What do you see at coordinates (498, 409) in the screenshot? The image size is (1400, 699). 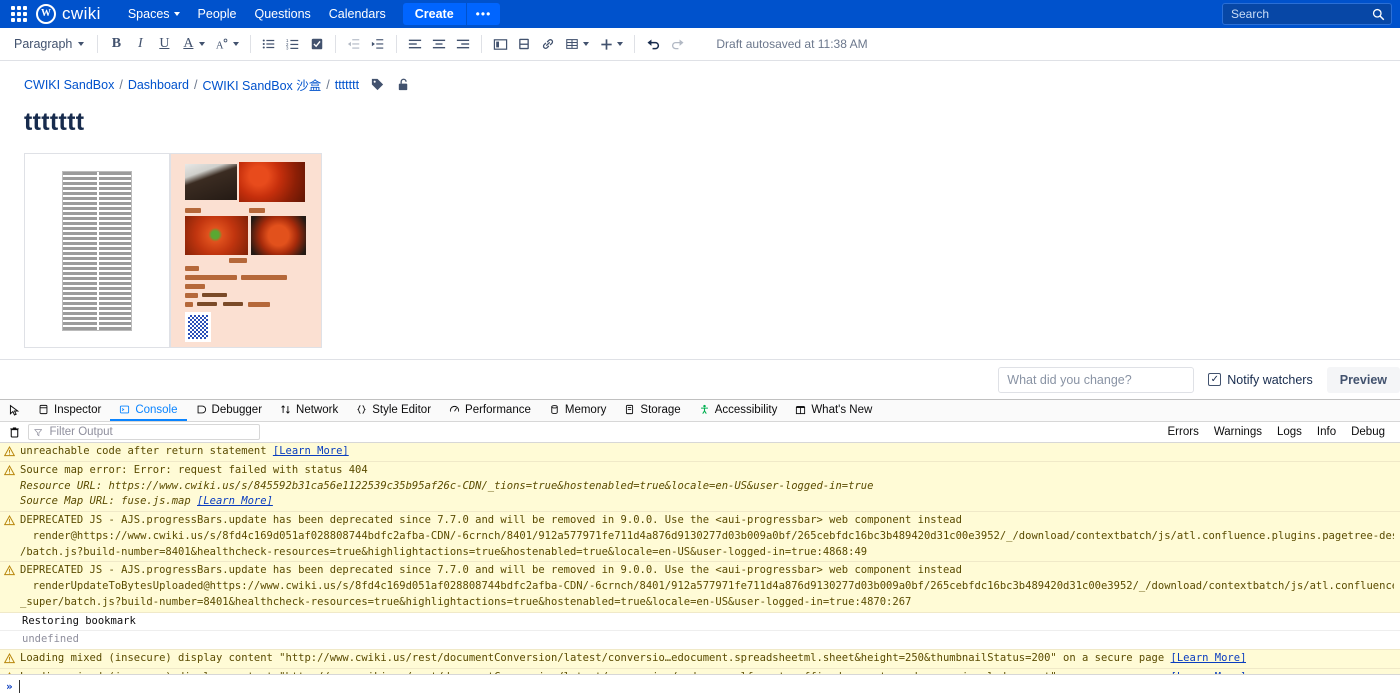 I see `devtools-tab-performance-label: Performance` at bounding box center [498, 409].